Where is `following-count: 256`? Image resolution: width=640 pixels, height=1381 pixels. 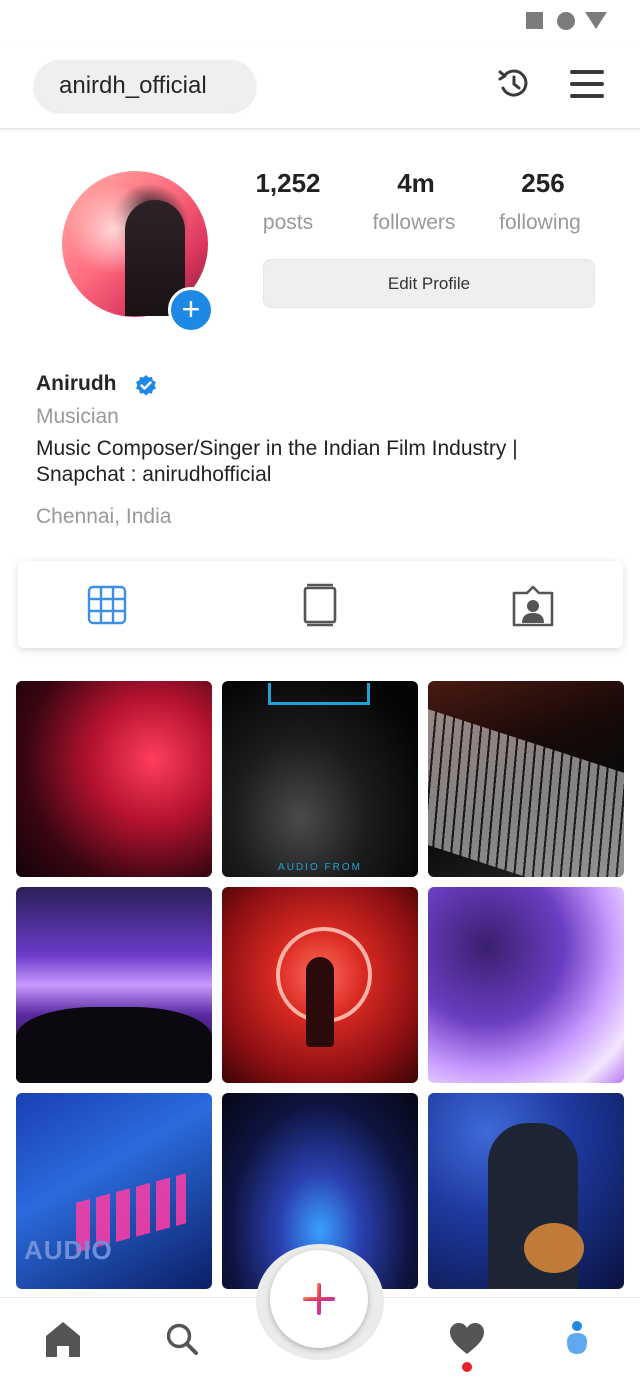 following-count: 256 is located at coordinates (543, 183).